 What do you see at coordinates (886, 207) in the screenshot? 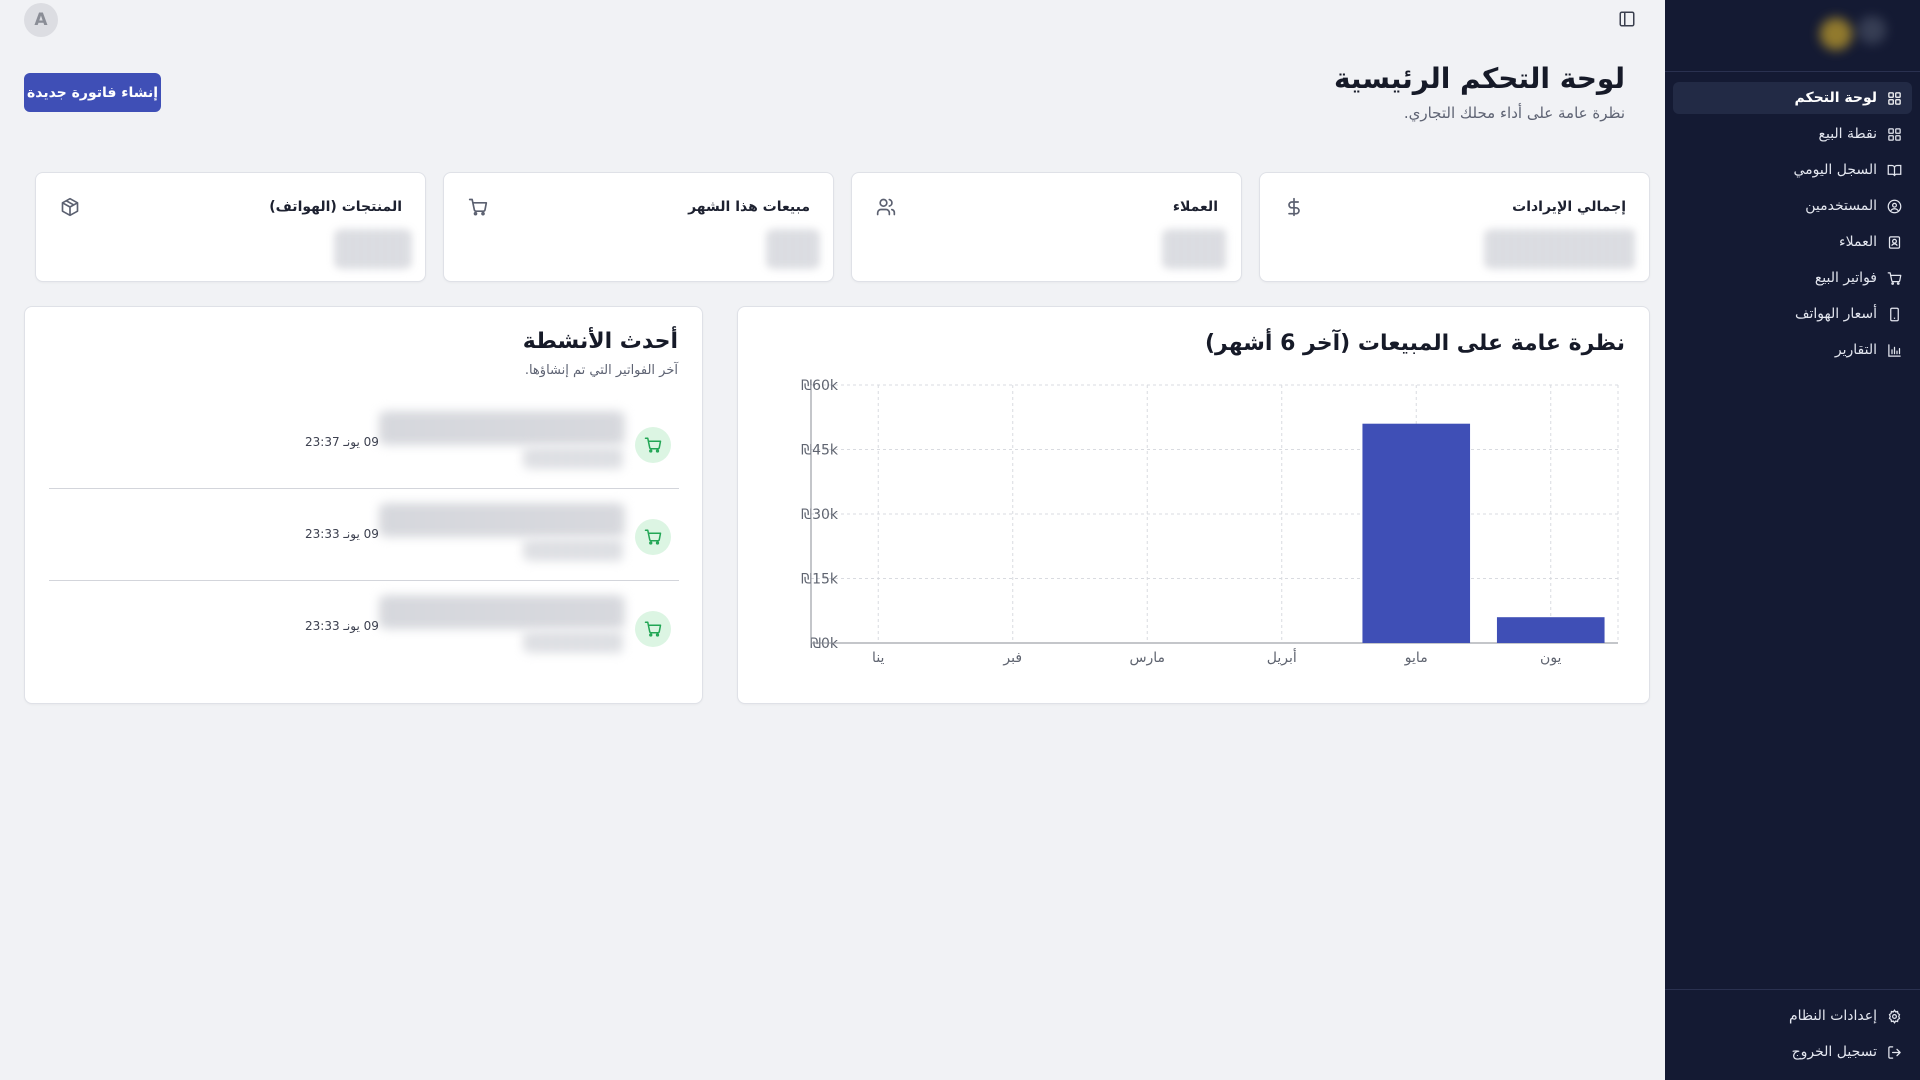
I see `users-icon` at bounding box center [886, 207].